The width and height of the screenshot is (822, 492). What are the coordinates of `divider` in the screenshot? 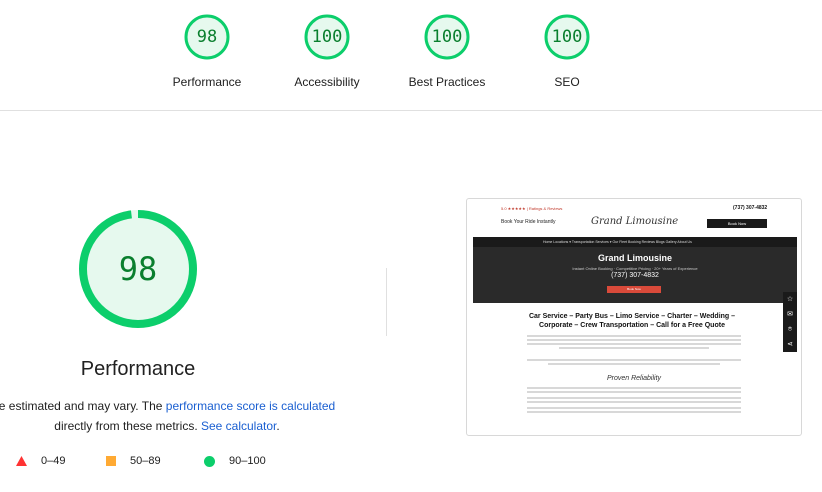 It's located at (386, 302).